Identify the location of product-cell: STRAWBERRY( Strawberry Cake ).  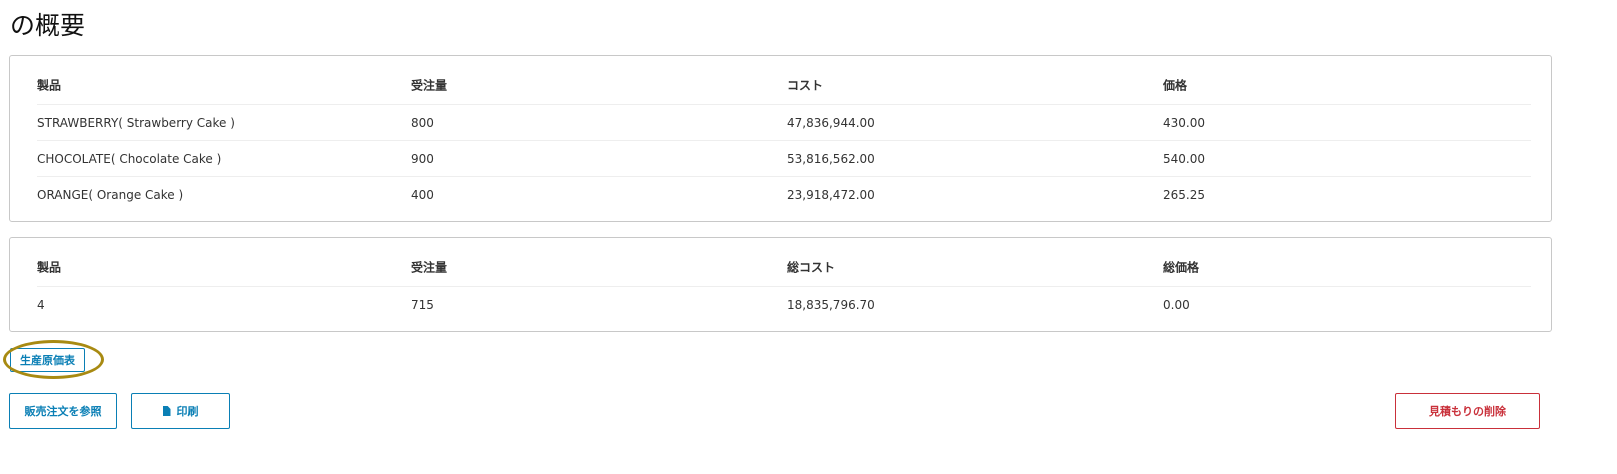
(136, 122).